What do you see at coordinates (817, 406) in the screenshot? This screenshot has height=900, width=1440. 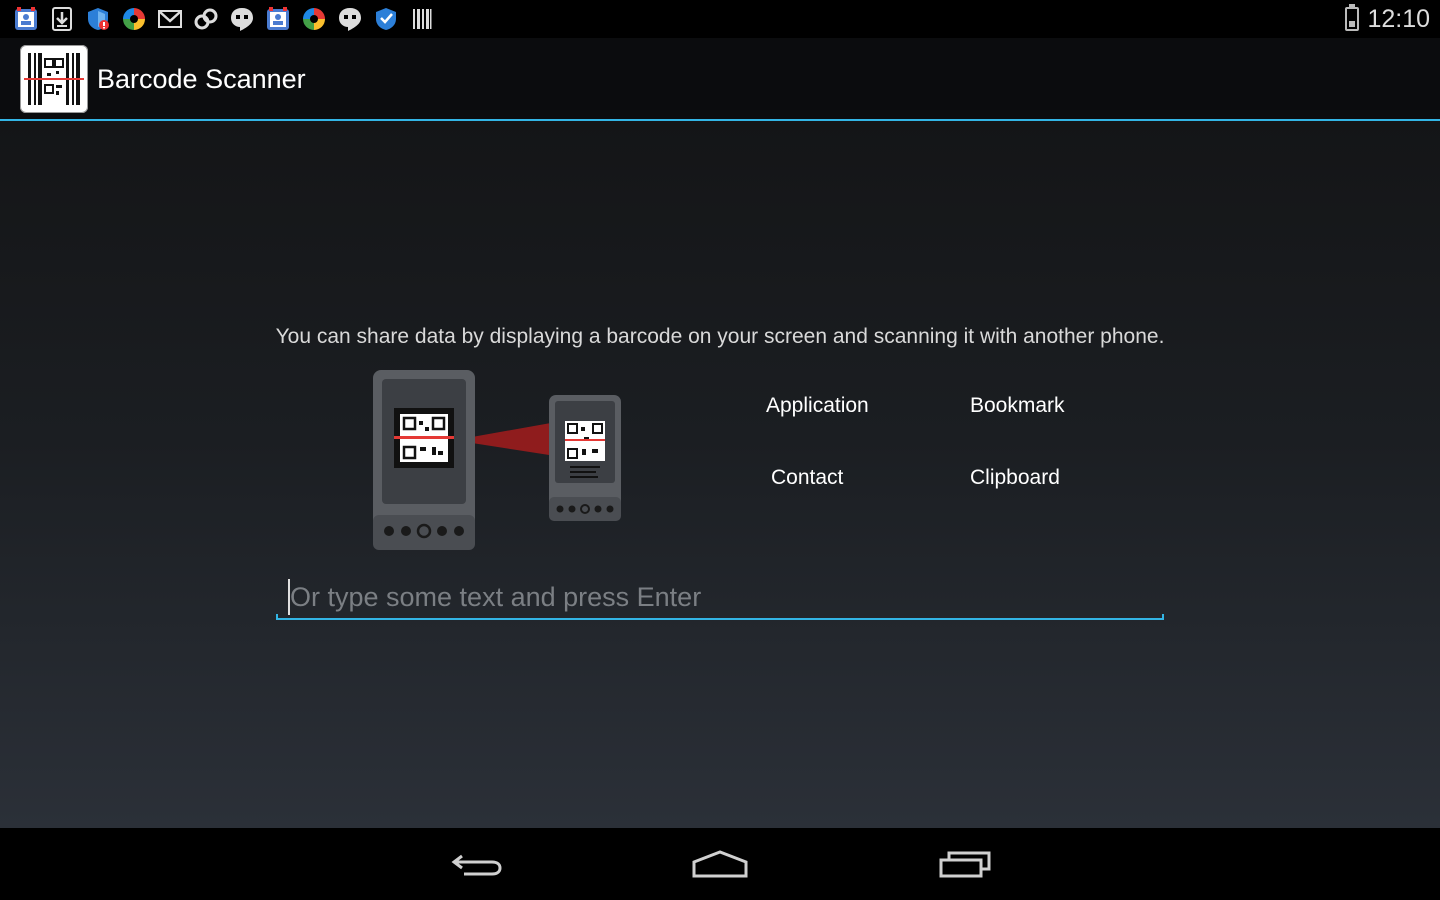 I see `share-application-button: Application` at bounding box center [817, 406].